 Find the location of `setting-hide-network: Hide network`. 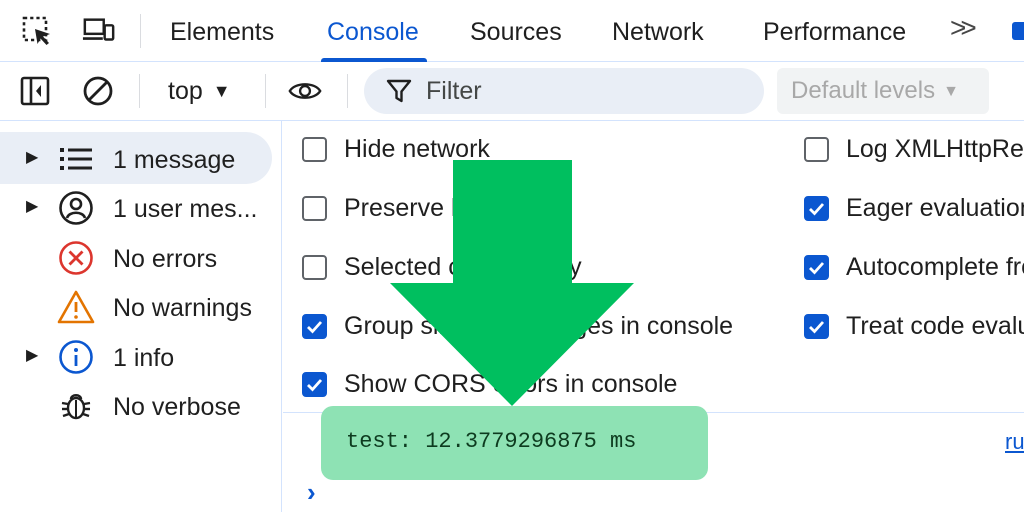

setting-hide-network: Hide network is located at coordinates (396, 149).